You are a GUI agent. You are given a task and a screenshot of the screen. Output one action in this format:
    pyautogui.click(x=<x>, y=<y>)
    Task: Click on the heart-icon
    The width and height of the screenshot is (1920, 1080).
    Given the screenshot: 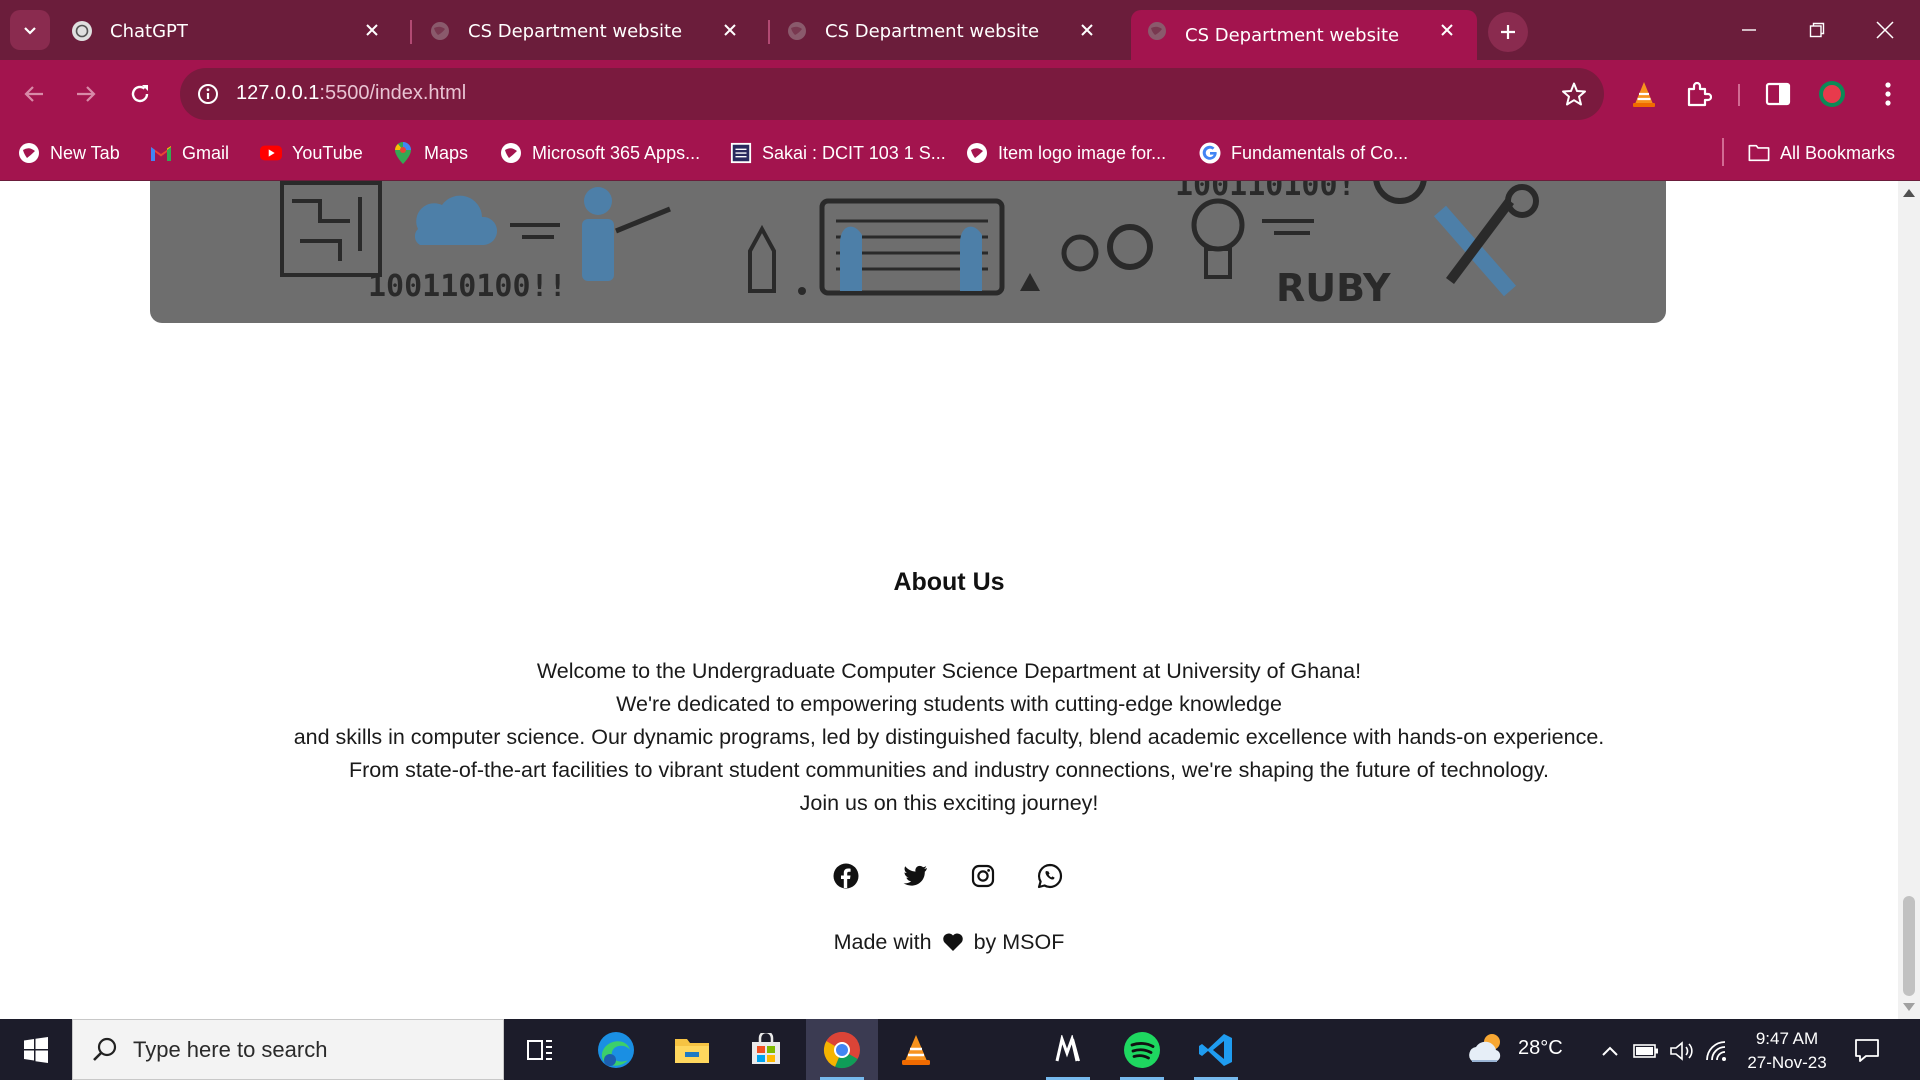 What is the action you would take?
    pyautogui.click(x=953, y=945)
    